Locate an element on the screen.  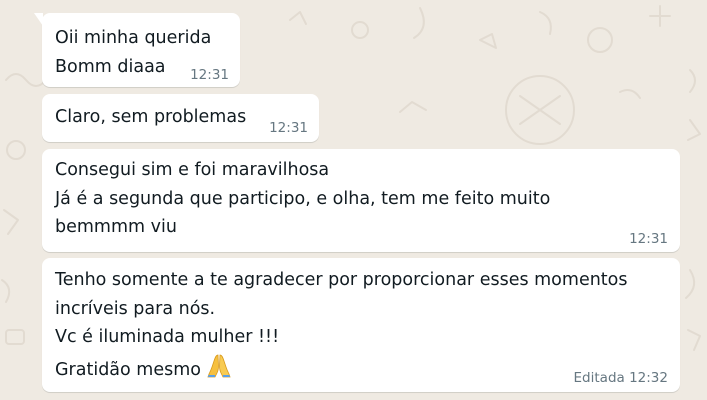
bubble-tail is located at coordinates (38, 19).